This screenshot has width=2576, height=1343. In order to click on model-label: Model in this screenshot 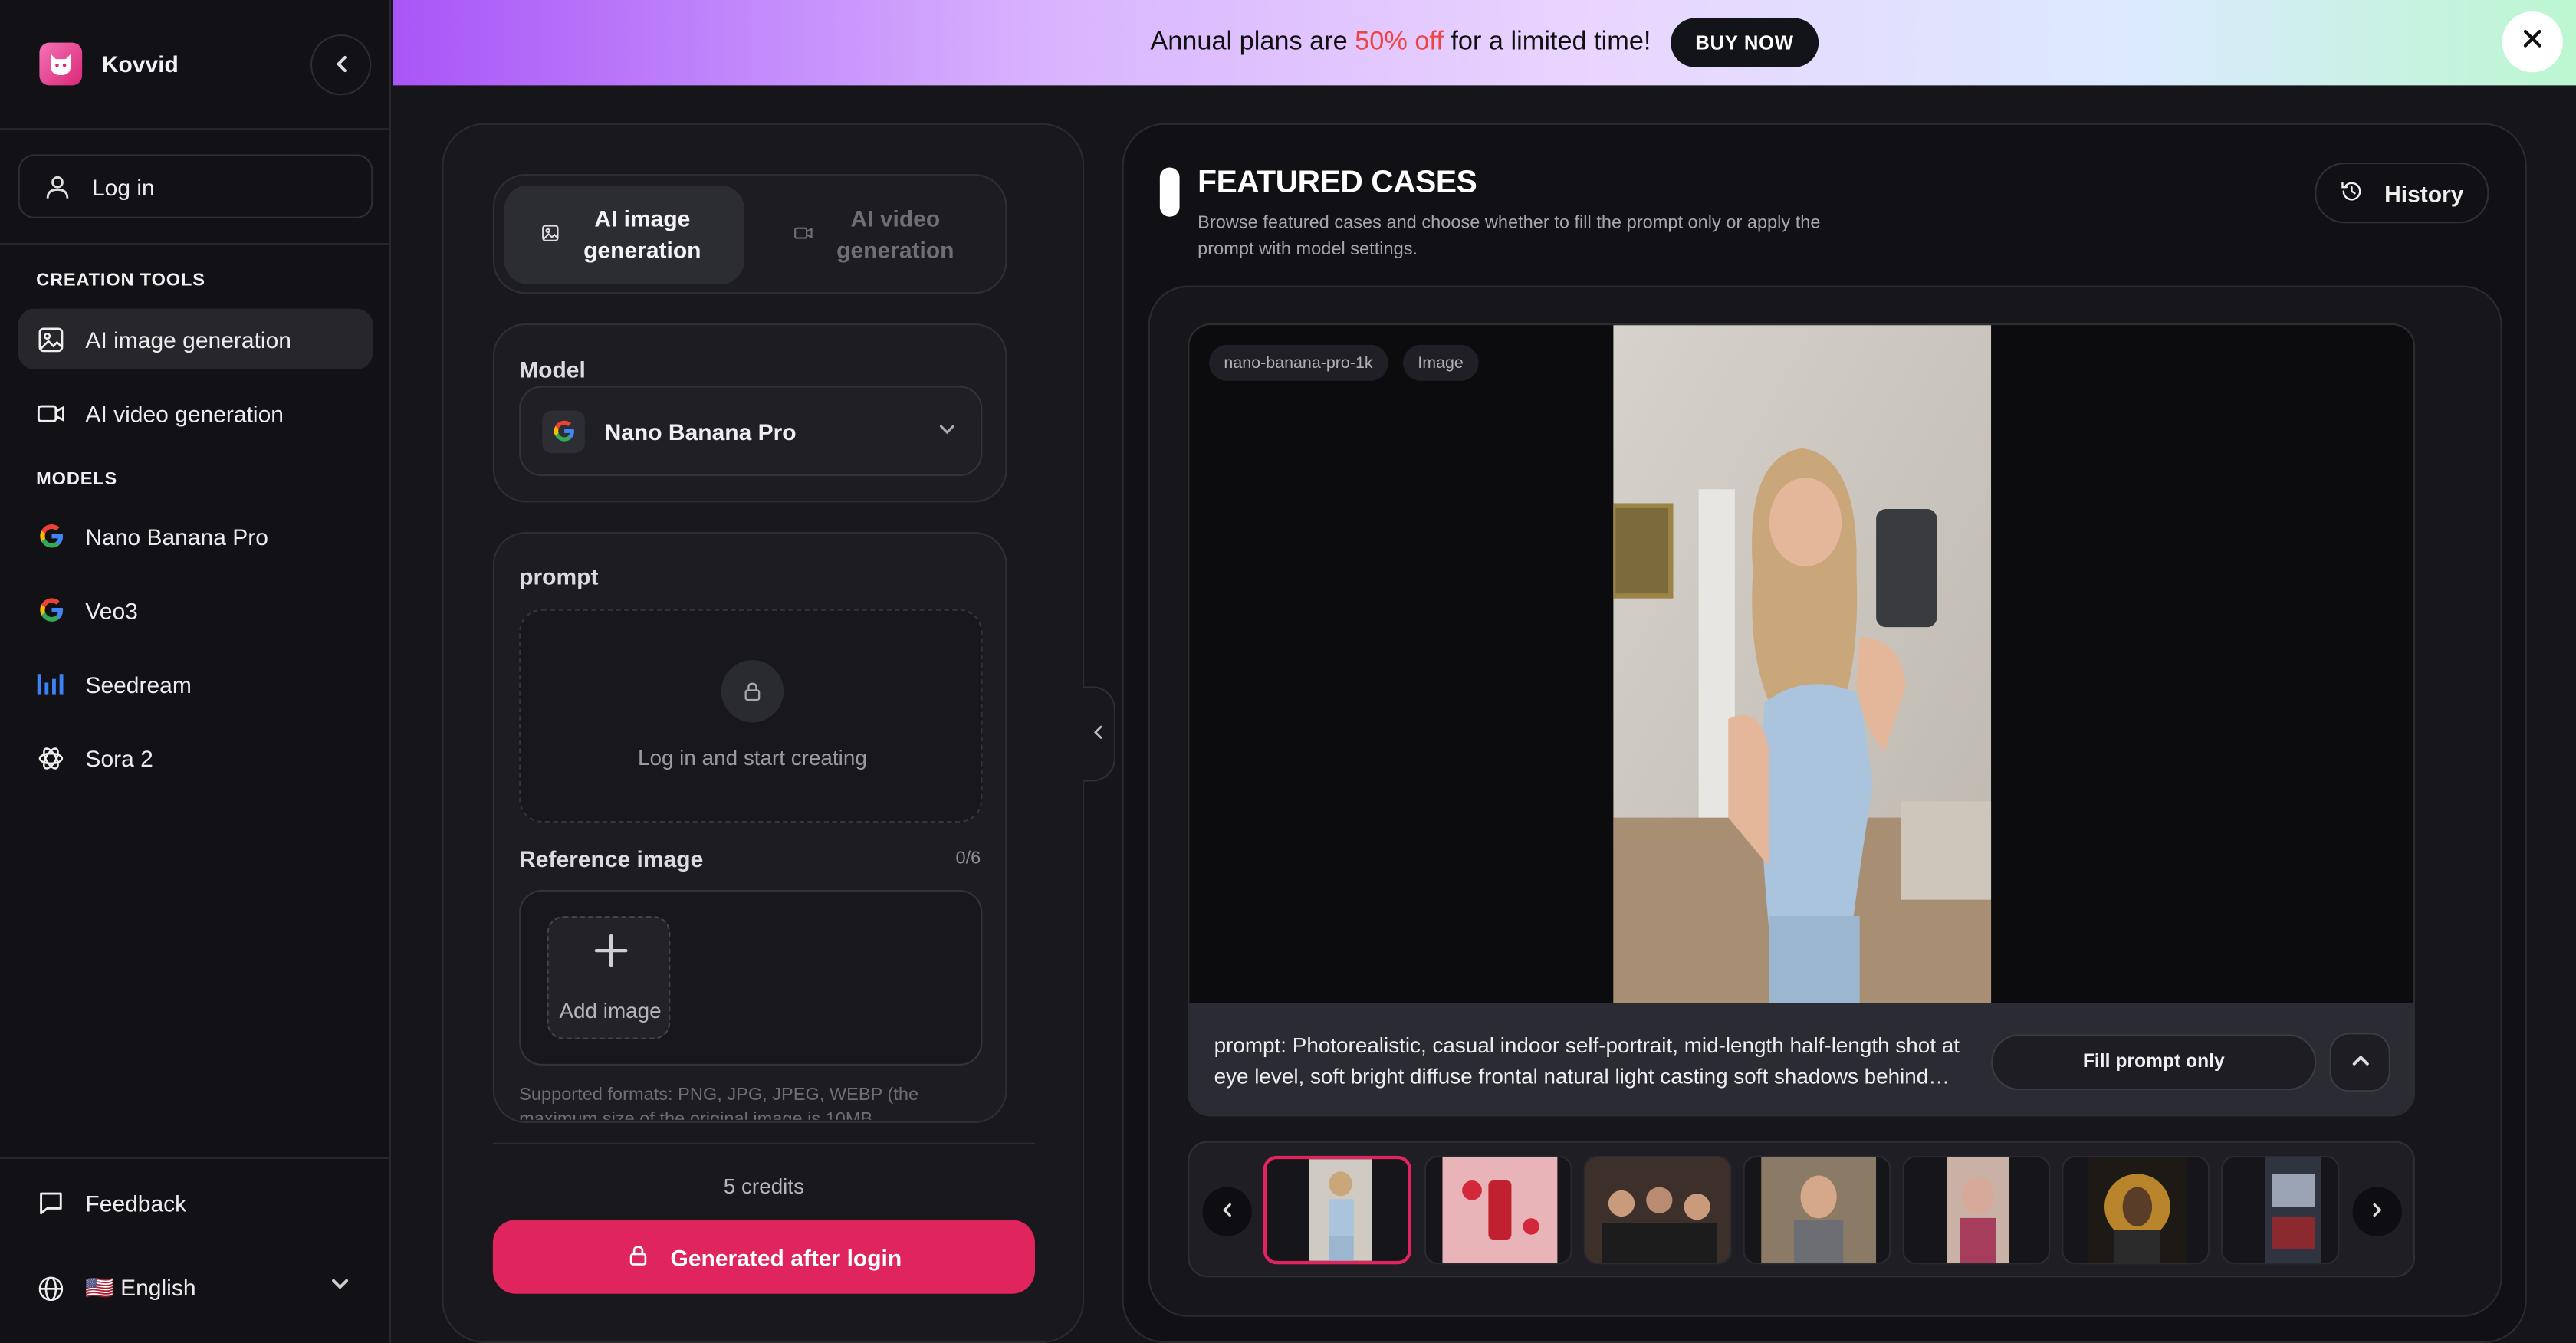, I will do `click(552, 370)`.